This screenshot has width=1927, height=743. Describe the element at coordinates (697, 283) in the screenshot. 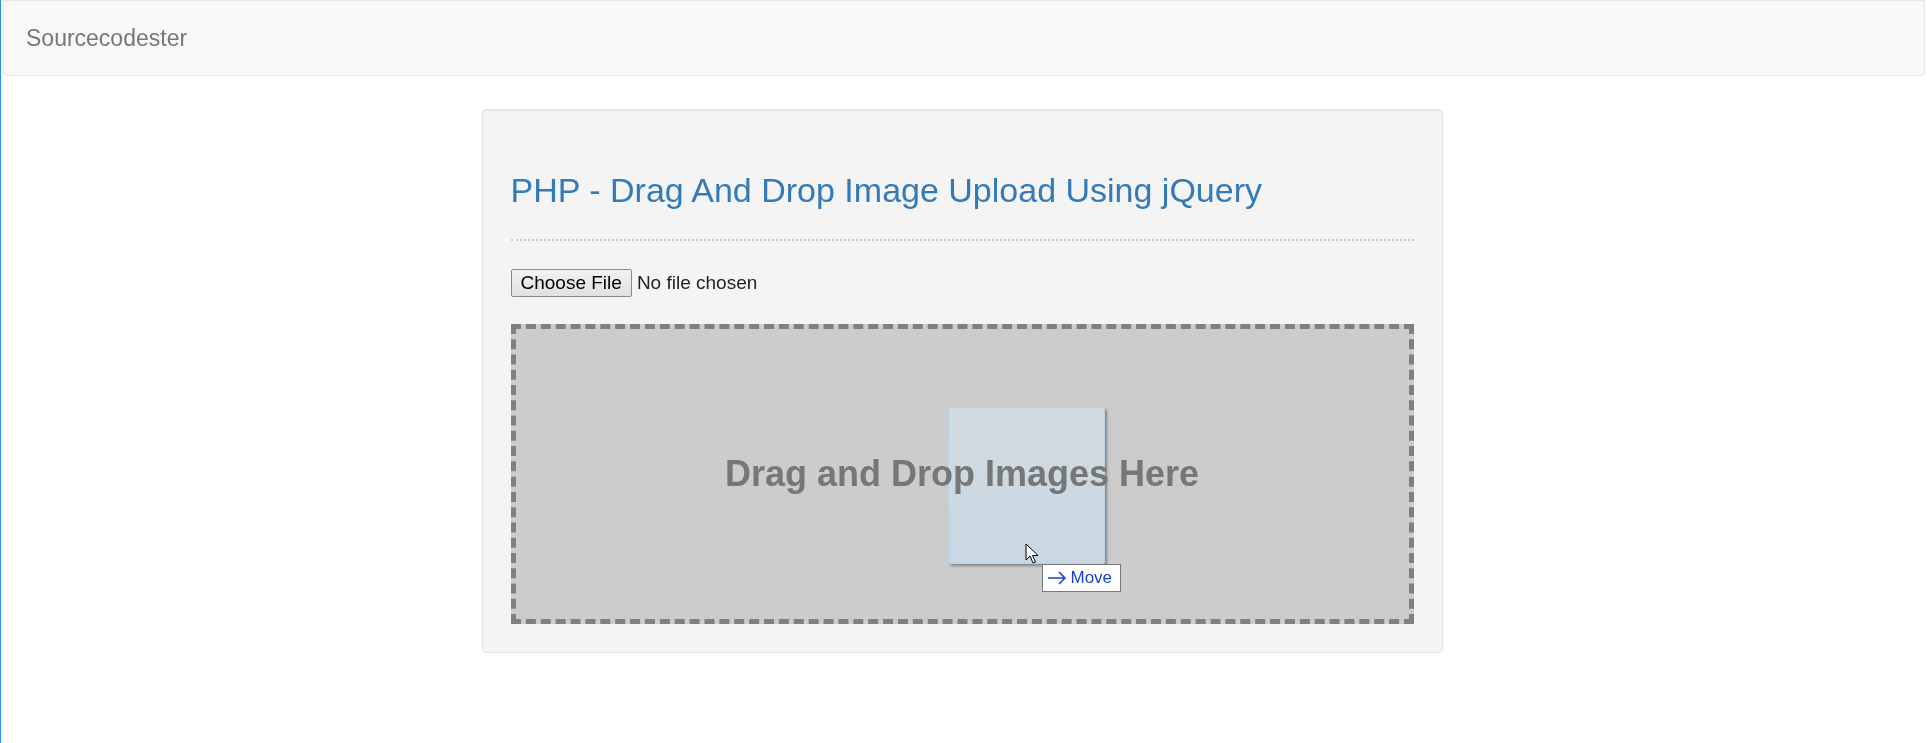

I see `file-status: No file chosen` at that location.